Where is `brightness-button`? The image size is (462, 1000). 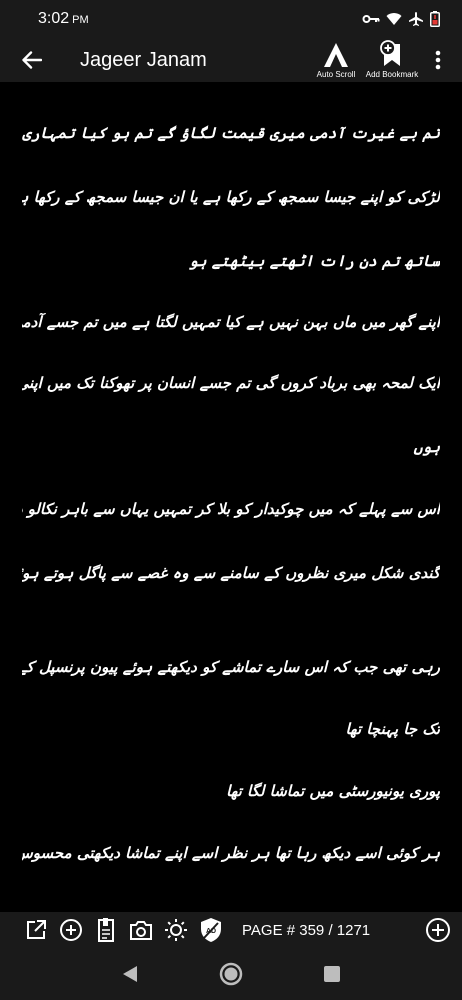
brightness-button is located at coordinates (176, 930).